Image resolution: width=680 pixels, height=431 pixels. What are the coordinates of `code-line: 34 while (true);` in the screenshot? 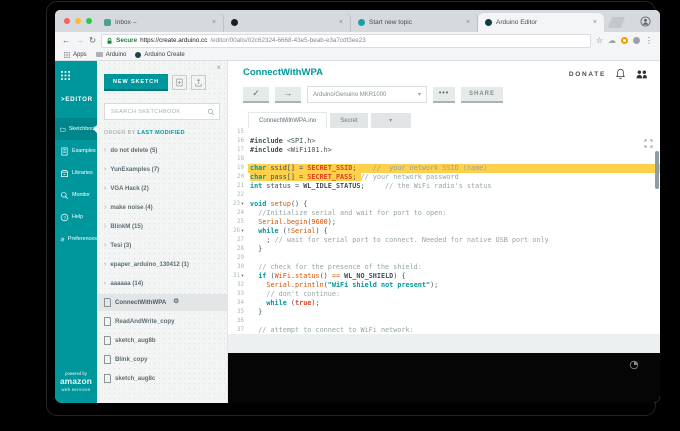 It's located at (444, 303).